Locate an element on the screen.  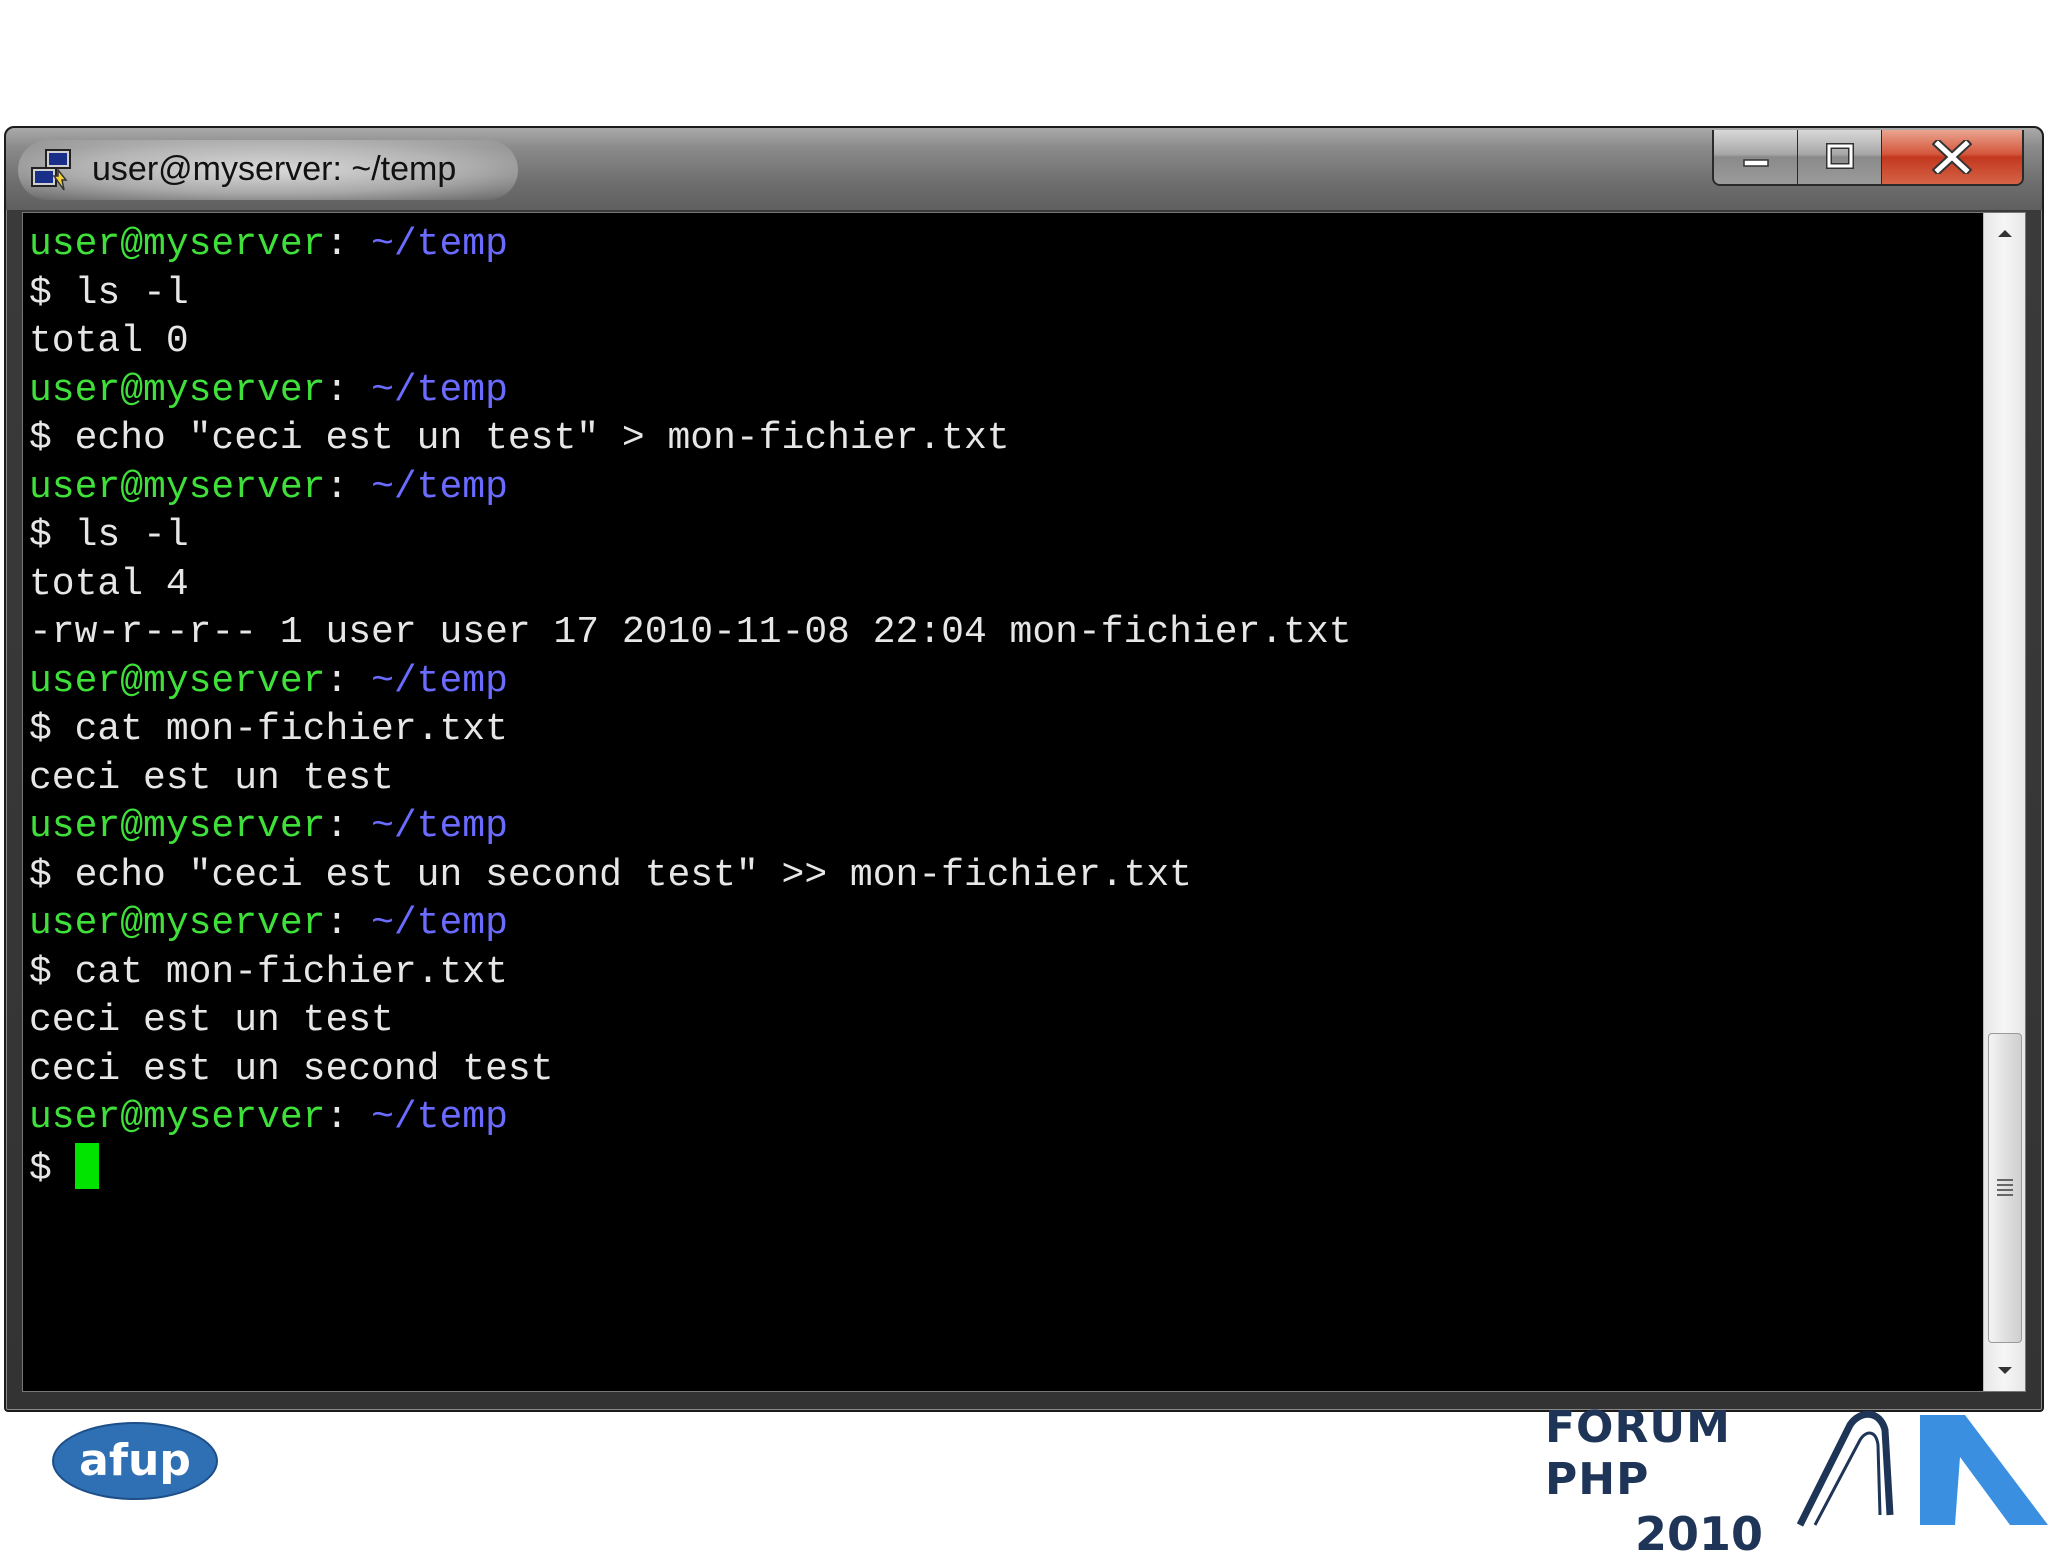
forum-php-graphic is located at coordinates (1922, 1468).